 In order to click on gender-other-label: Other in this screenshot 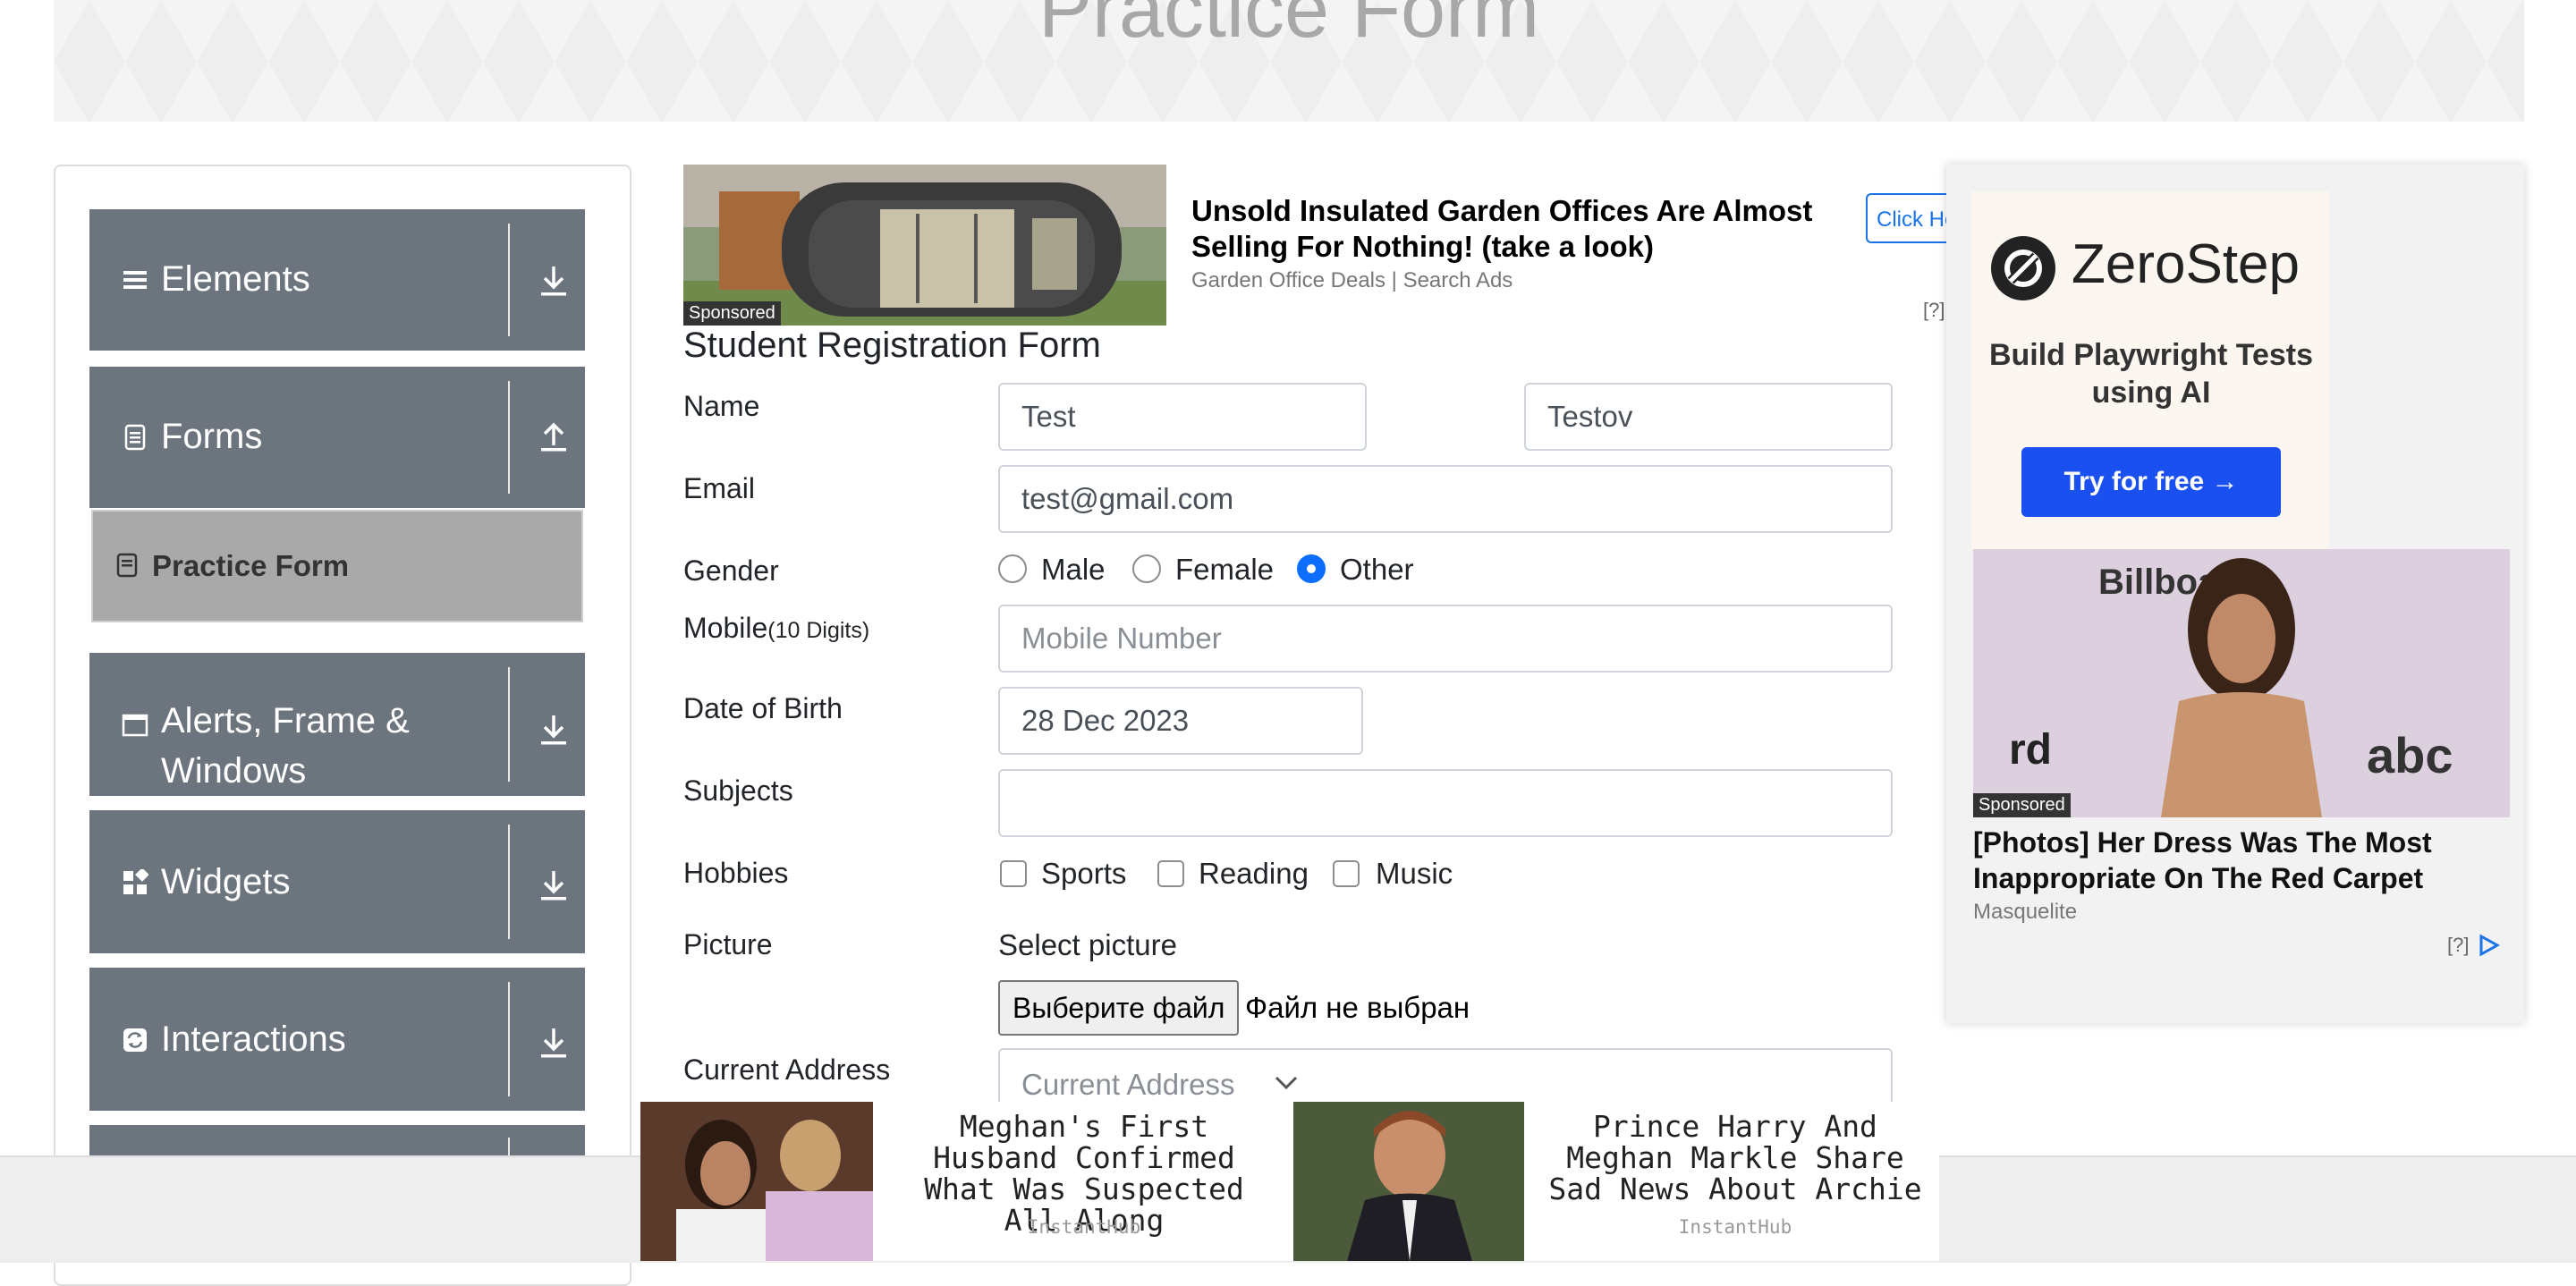, I will do `click(1377, 570)`.